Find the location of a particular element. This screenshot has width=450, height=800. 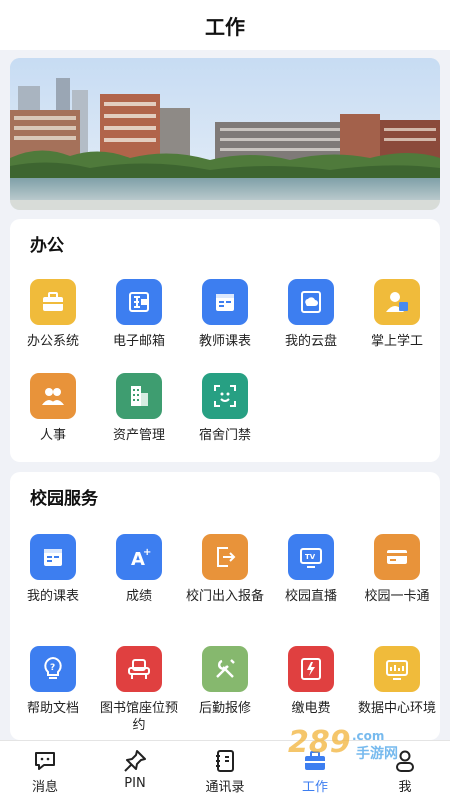

tv-icon: TV is located at coordinates (311, 557).